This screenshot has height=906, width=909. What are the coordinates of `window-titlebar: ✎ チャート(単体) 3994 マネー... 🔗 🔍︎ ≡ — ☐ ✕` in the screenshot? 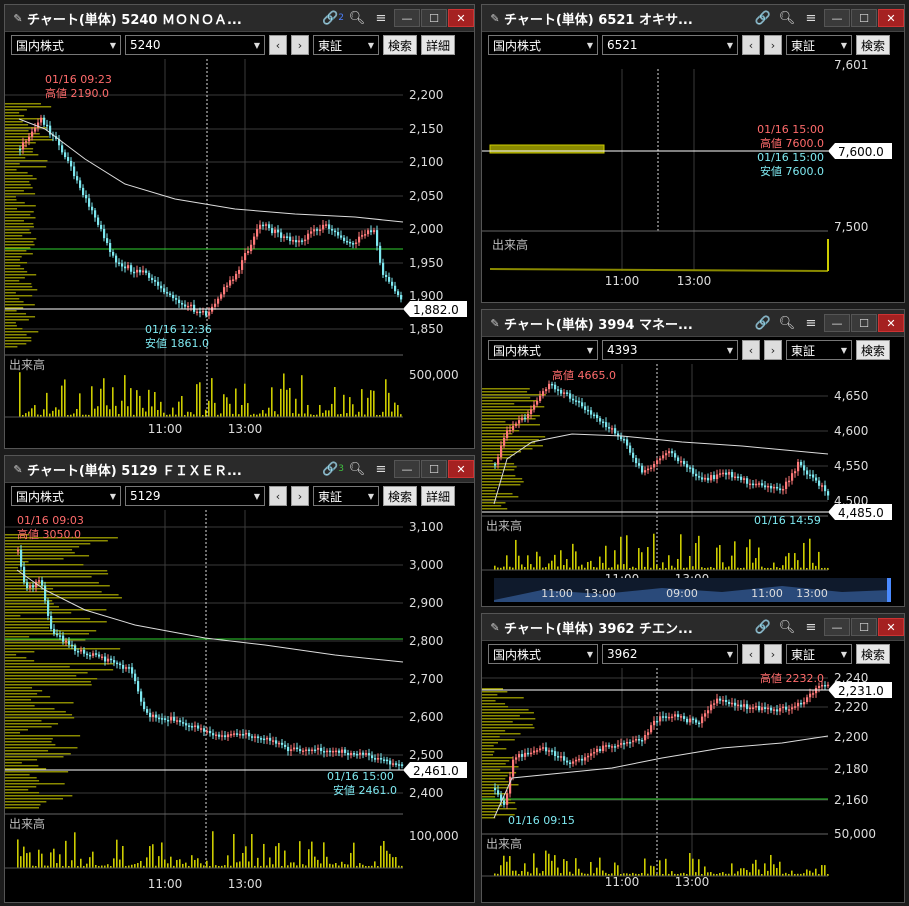 It's located at (693, 323).